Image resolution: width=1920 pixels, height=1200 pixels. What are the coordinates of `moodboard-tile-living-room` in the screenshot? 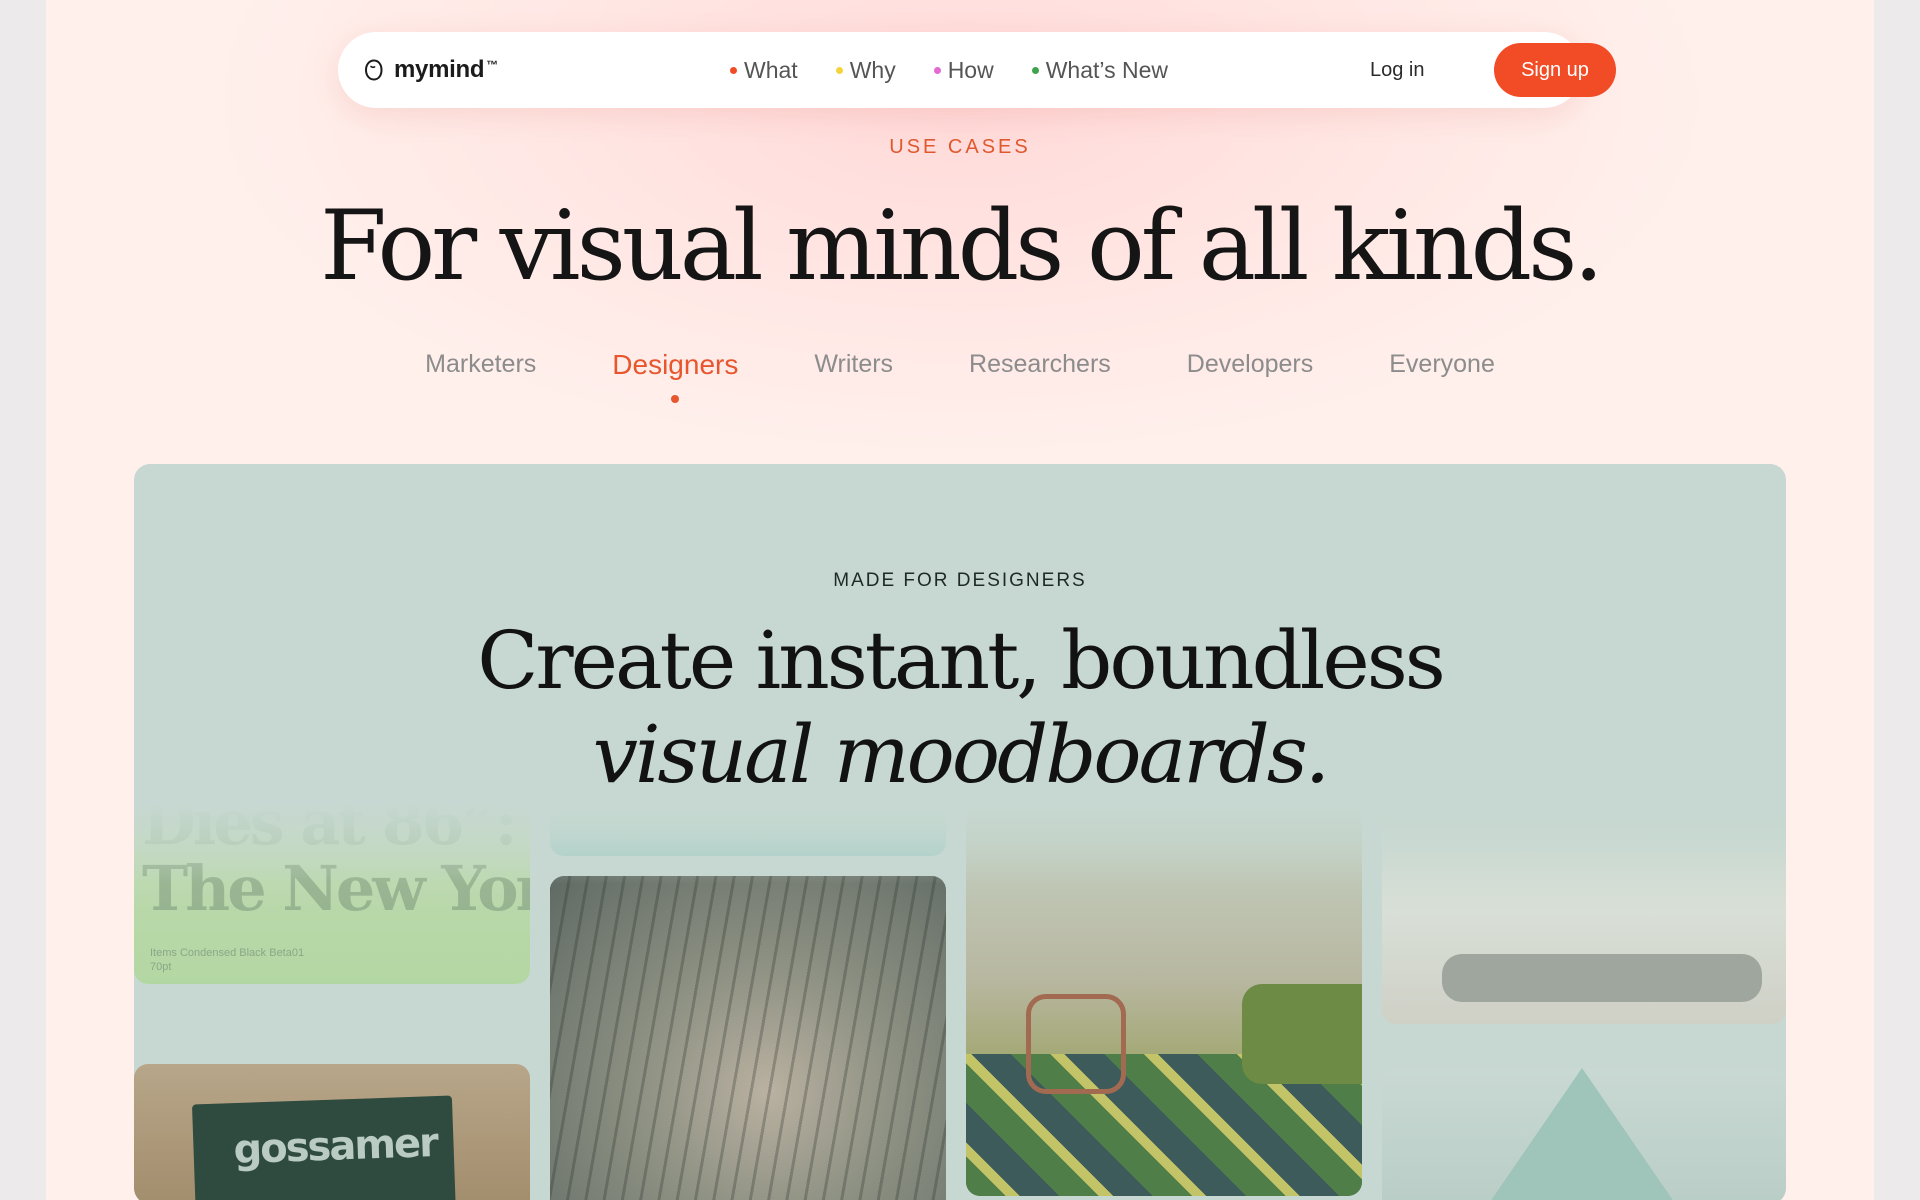 It's located at (1584, 914).